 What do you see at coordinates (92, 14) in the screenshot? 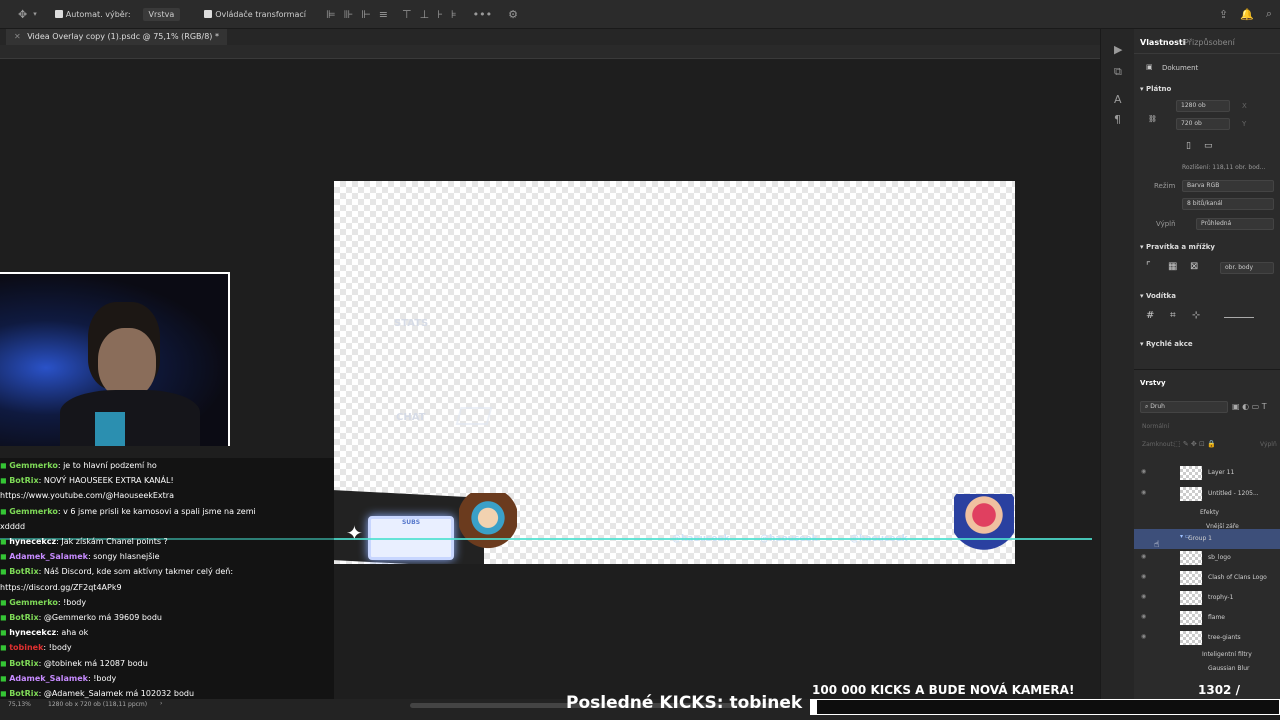
I see `auto-select-checkbox: Automat. výběr:` at bounding box center [92, 14].